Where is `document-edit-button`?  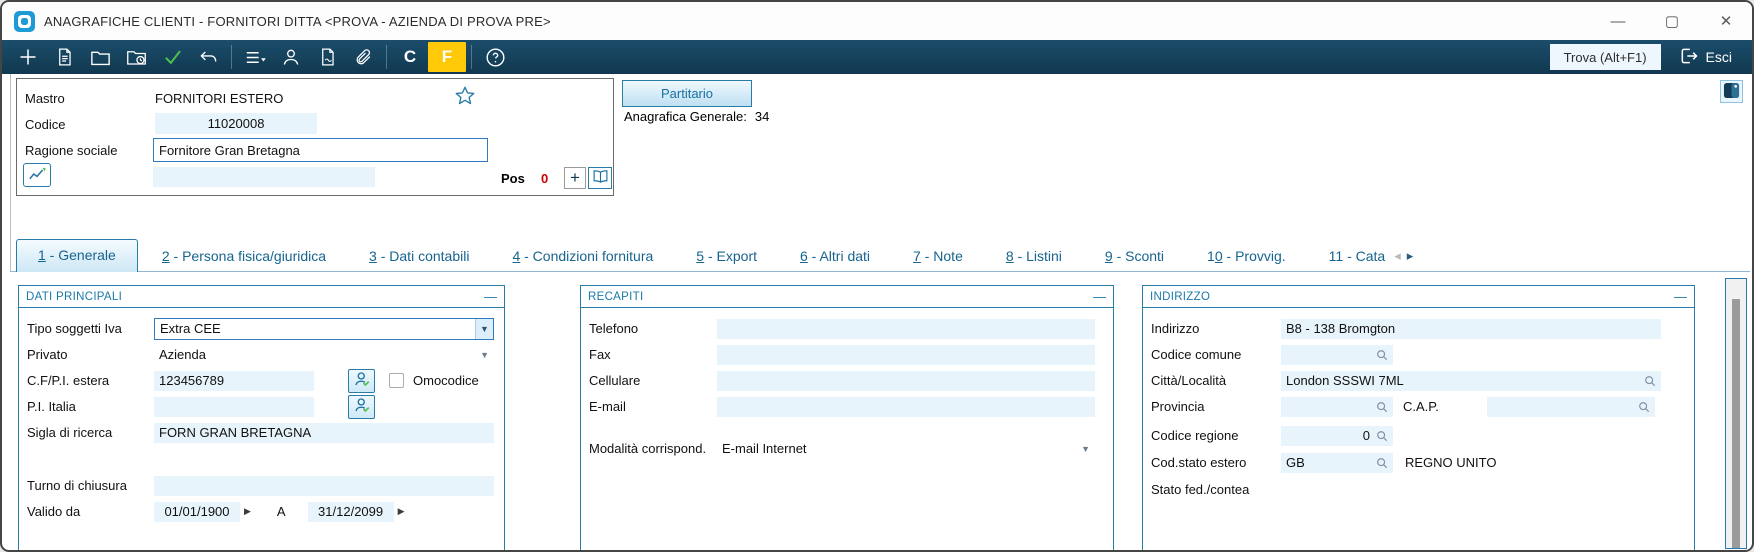 document-edit-button is located at coordinates (327, 57).